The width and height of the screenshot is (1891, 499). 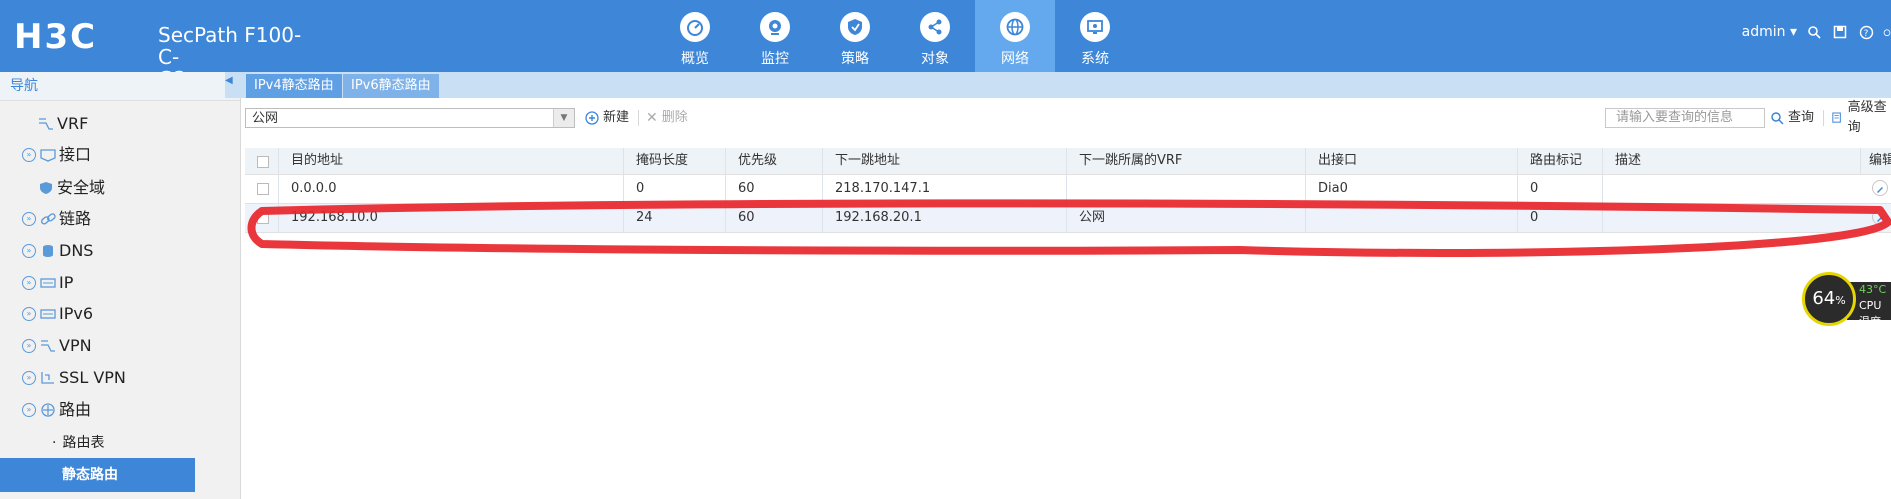 I want to click on red-annotation-outline, so click(x=1069, y=228).